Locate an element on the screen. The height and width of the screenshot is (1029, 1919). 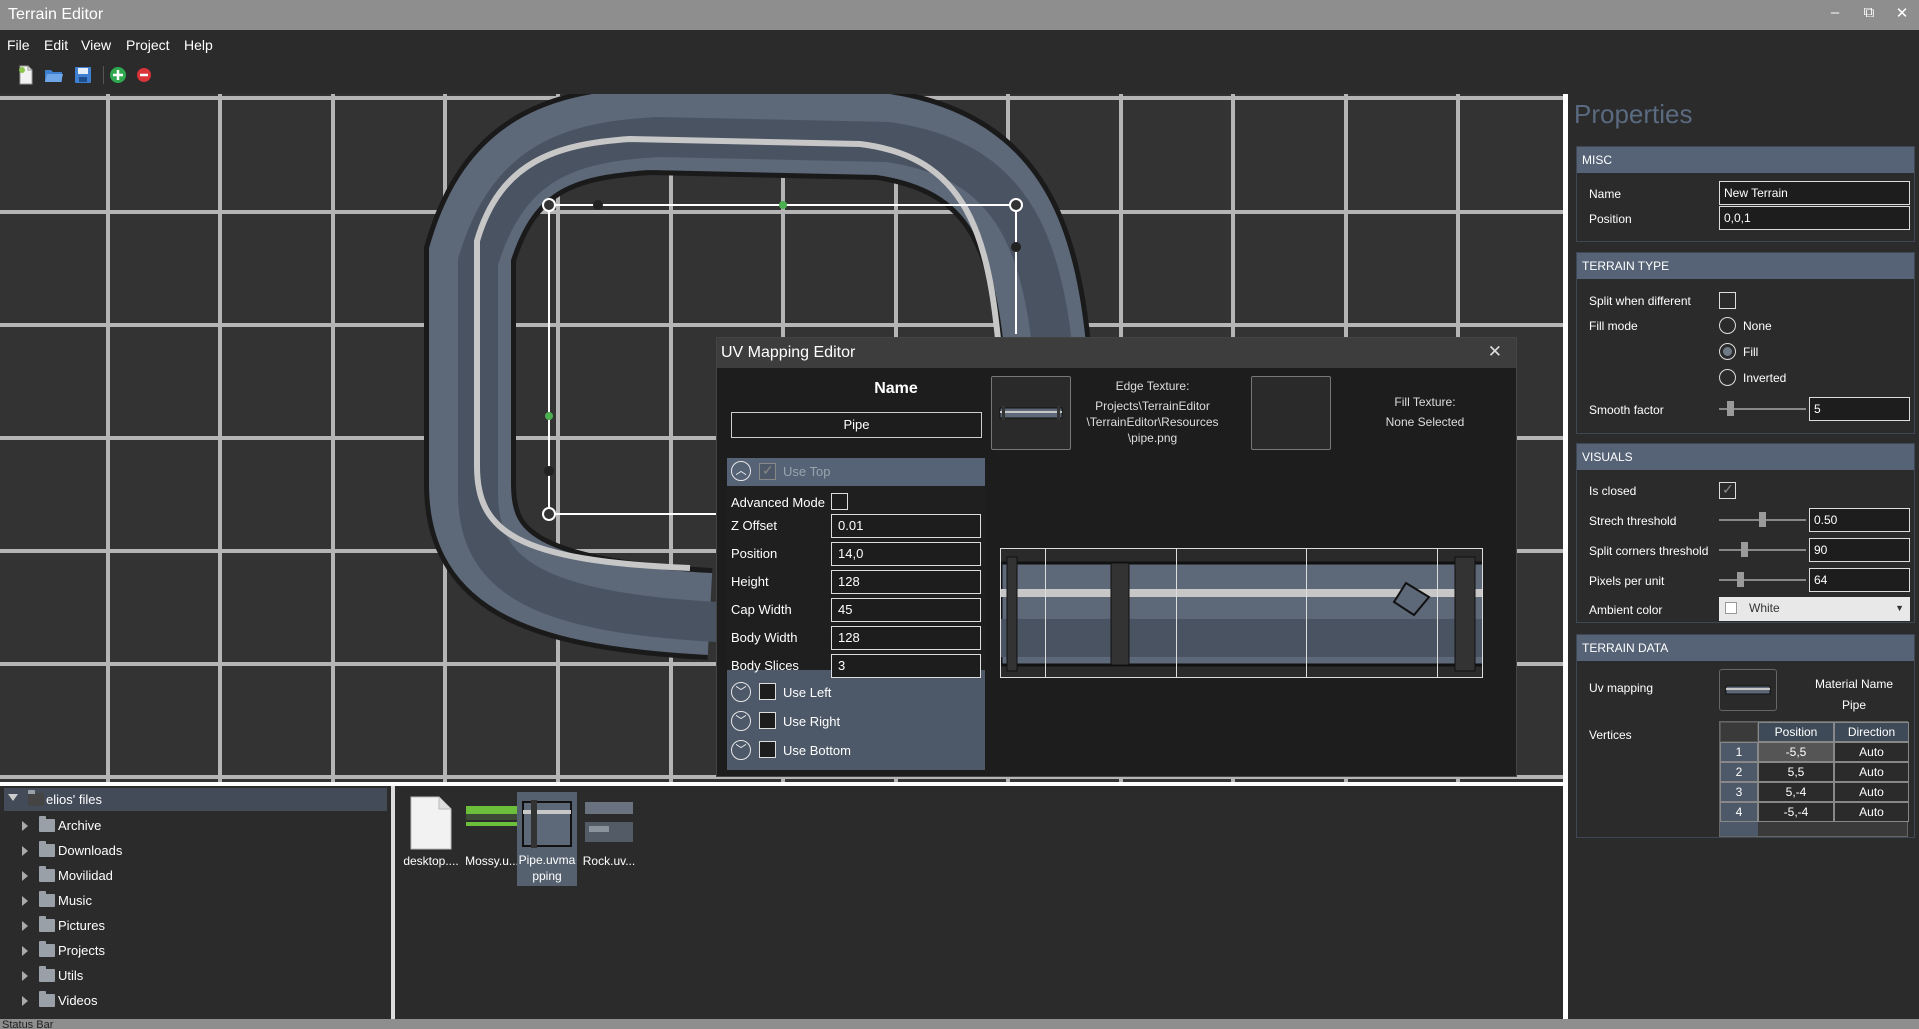
menu-edit: Edit is located at coordinates (56, 45).